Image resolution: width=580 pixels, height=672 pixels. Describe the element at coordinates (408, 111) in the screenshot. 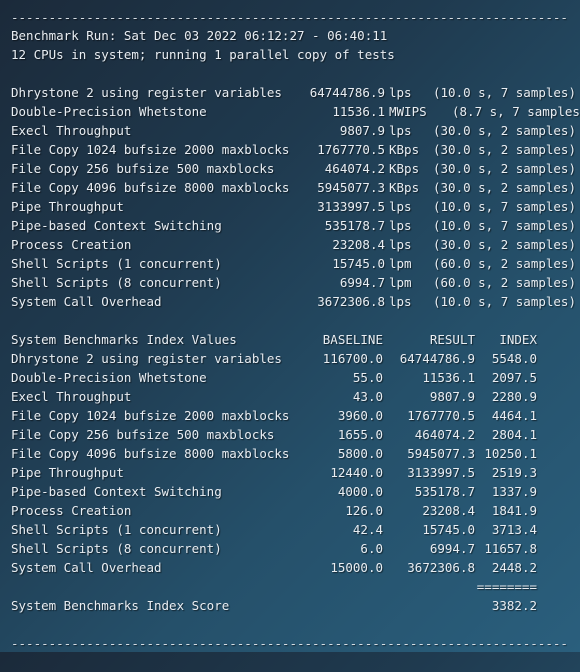

I see `result-unit: MWIPS` at that location.